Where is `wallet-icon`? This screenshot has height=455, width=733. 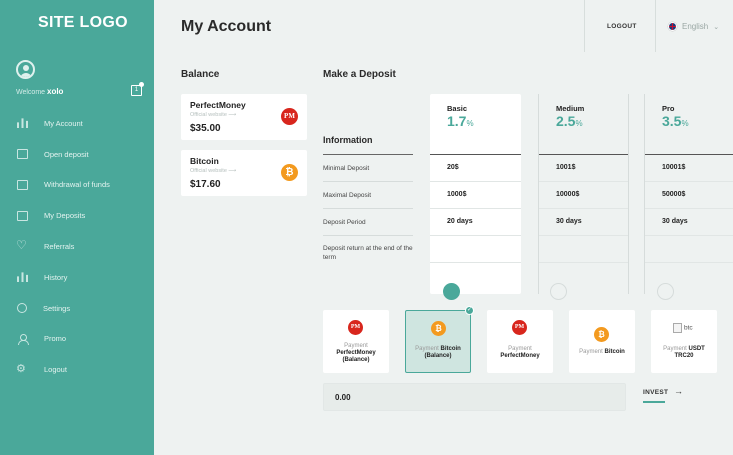 wallet-icon is located at coordinates (22, 154).